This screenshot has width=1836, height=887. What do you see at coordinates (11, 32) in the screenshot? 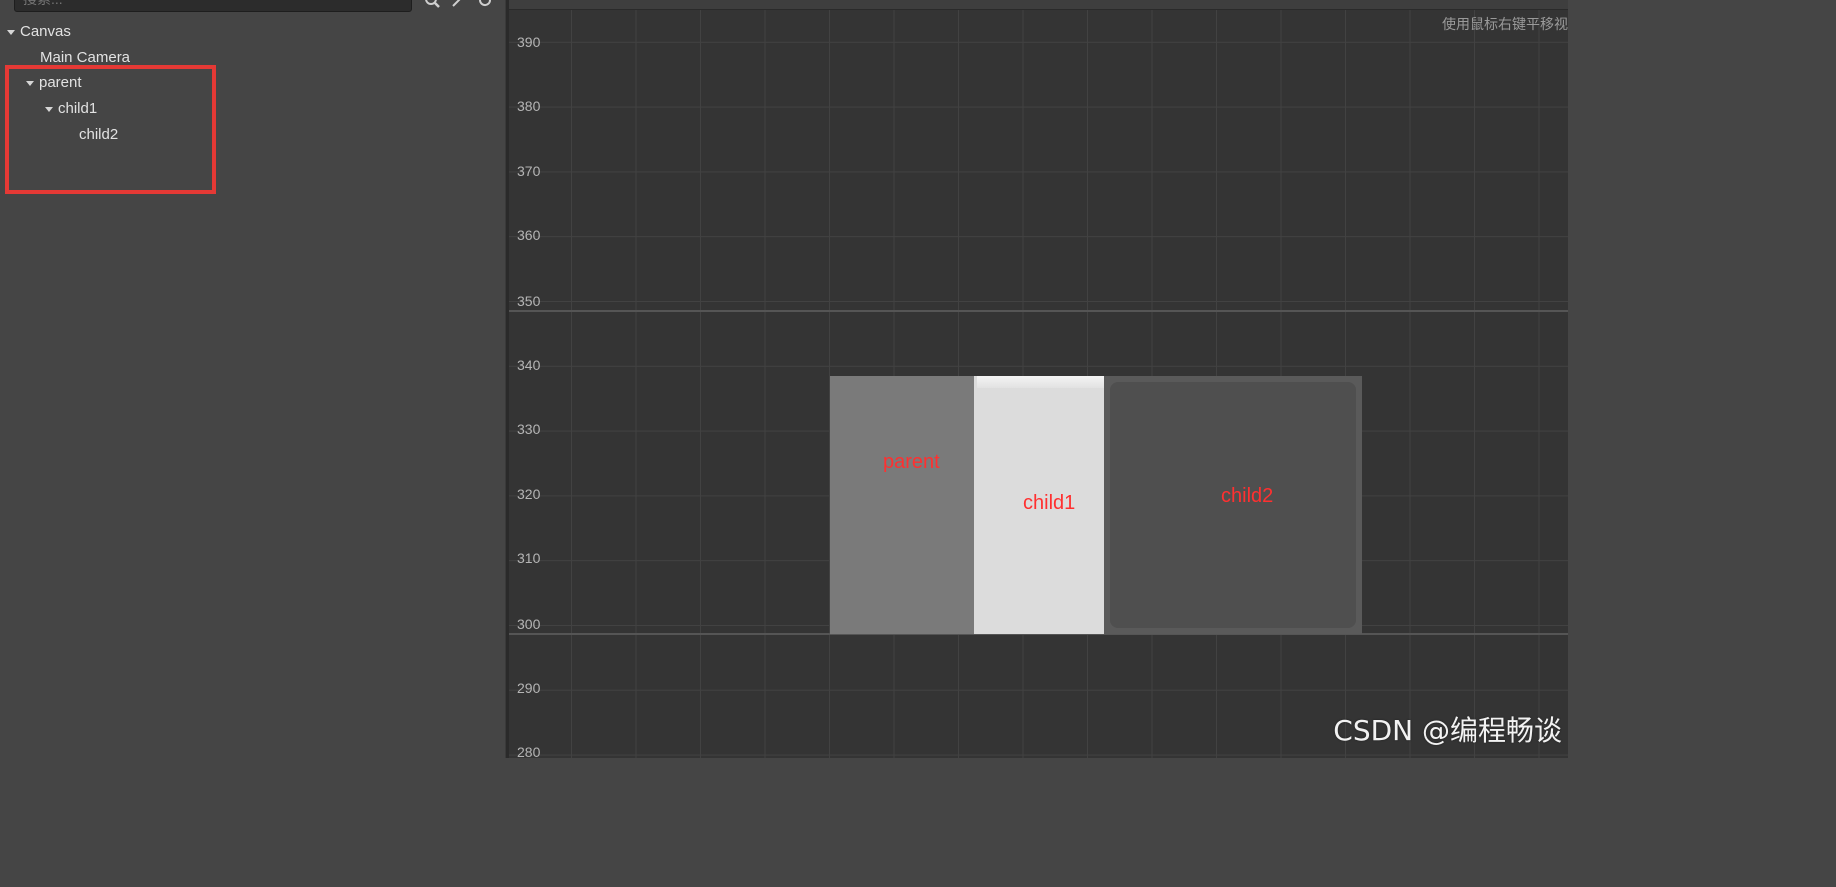
I see `expand-arrow-icon` at bounding box center [11, 32].